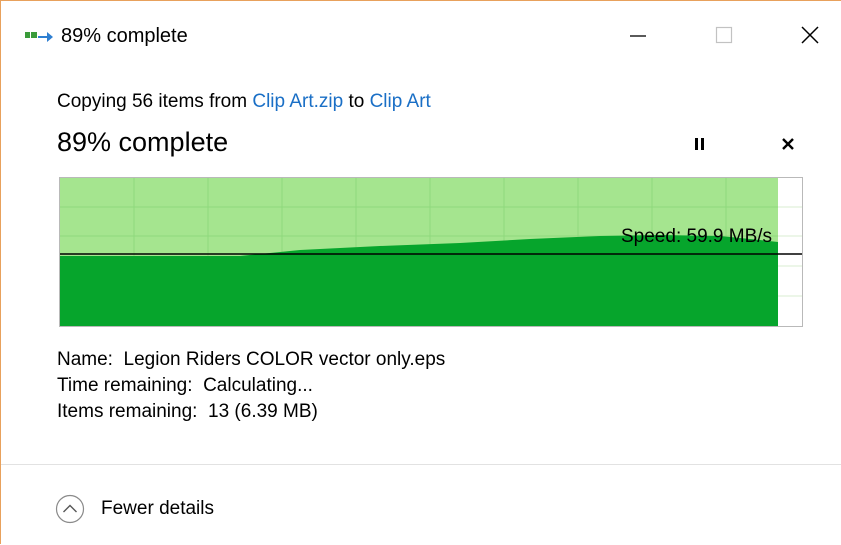 This screenshot has height=545, width=841. What do you see at coordinates (263, 411) in the screenshot?
I see `detail-items-value: 13 (6.39 MB)` at bounding box center [263, 411].